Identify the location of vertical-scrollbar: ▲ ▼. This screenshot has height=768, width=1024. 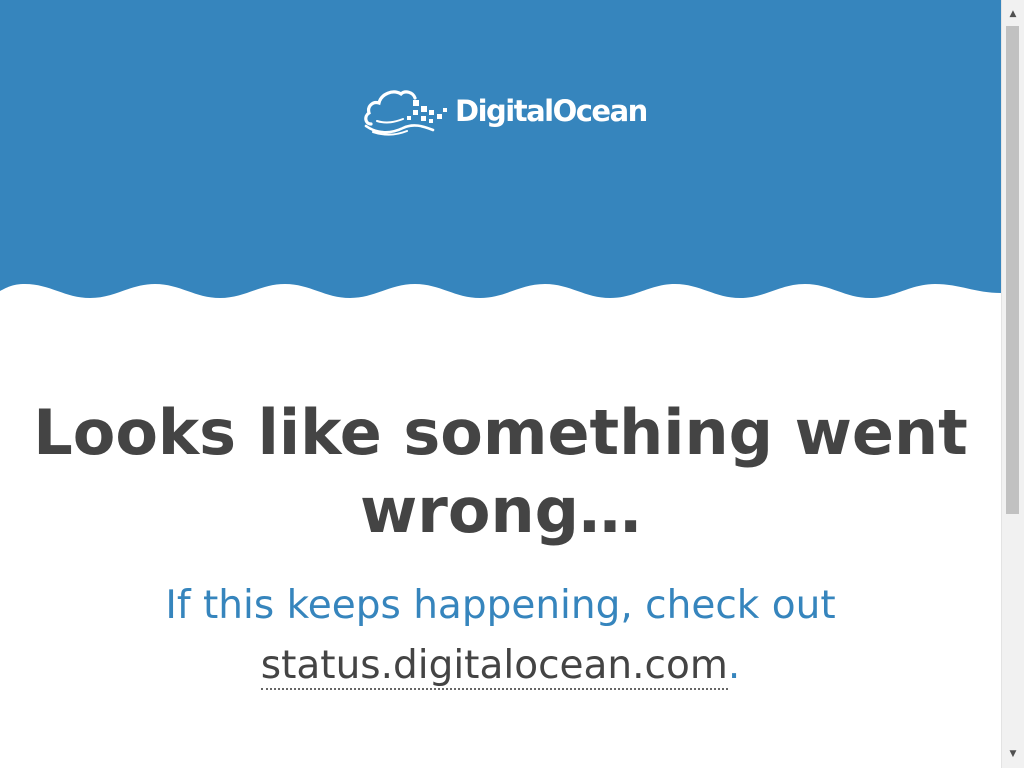
(1012, 384).